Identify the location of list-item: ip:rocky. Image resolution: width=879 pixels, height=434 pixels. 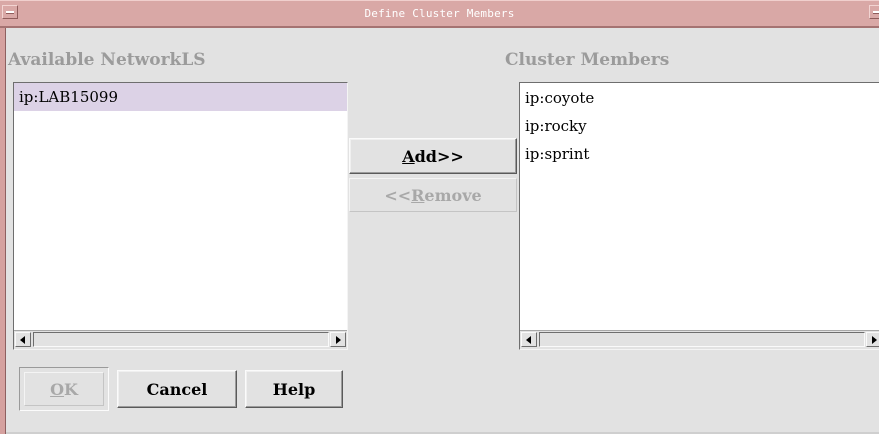
(699, 126).